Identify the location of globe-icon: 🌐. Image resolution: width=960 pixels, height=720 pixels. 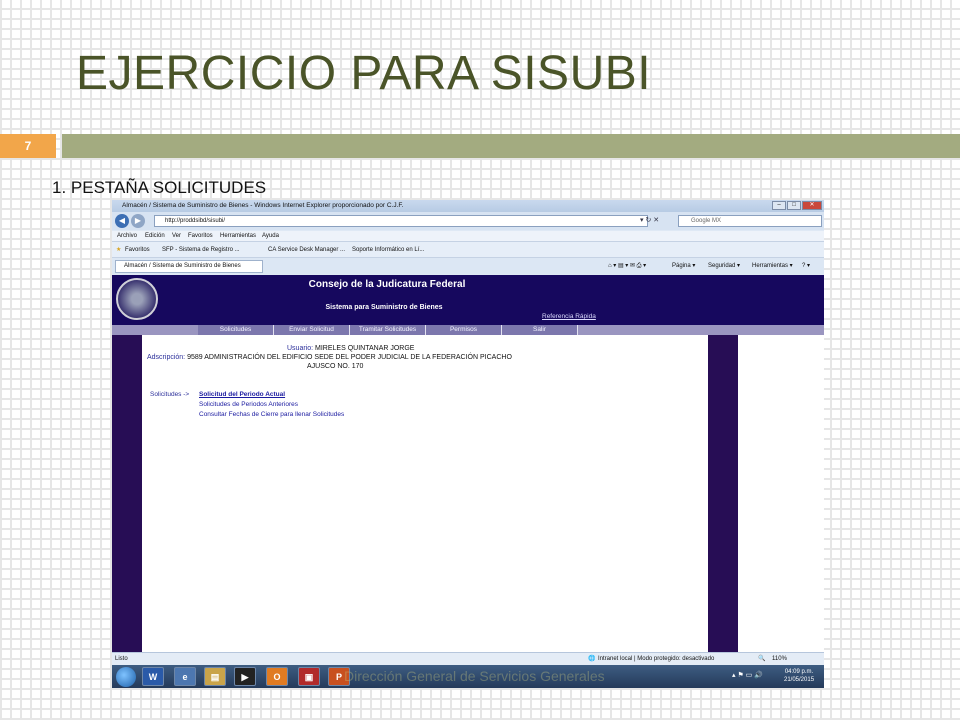
(592, 659).